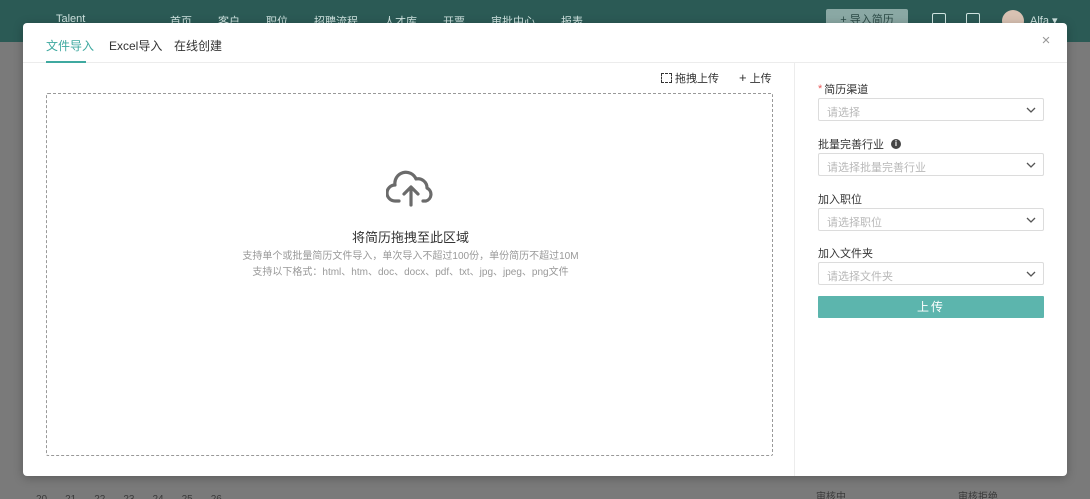 This screenshot has width=1090, height=499. I want to click on dropzone-title: 将简历拖拽至此区域, so click(410, 237).